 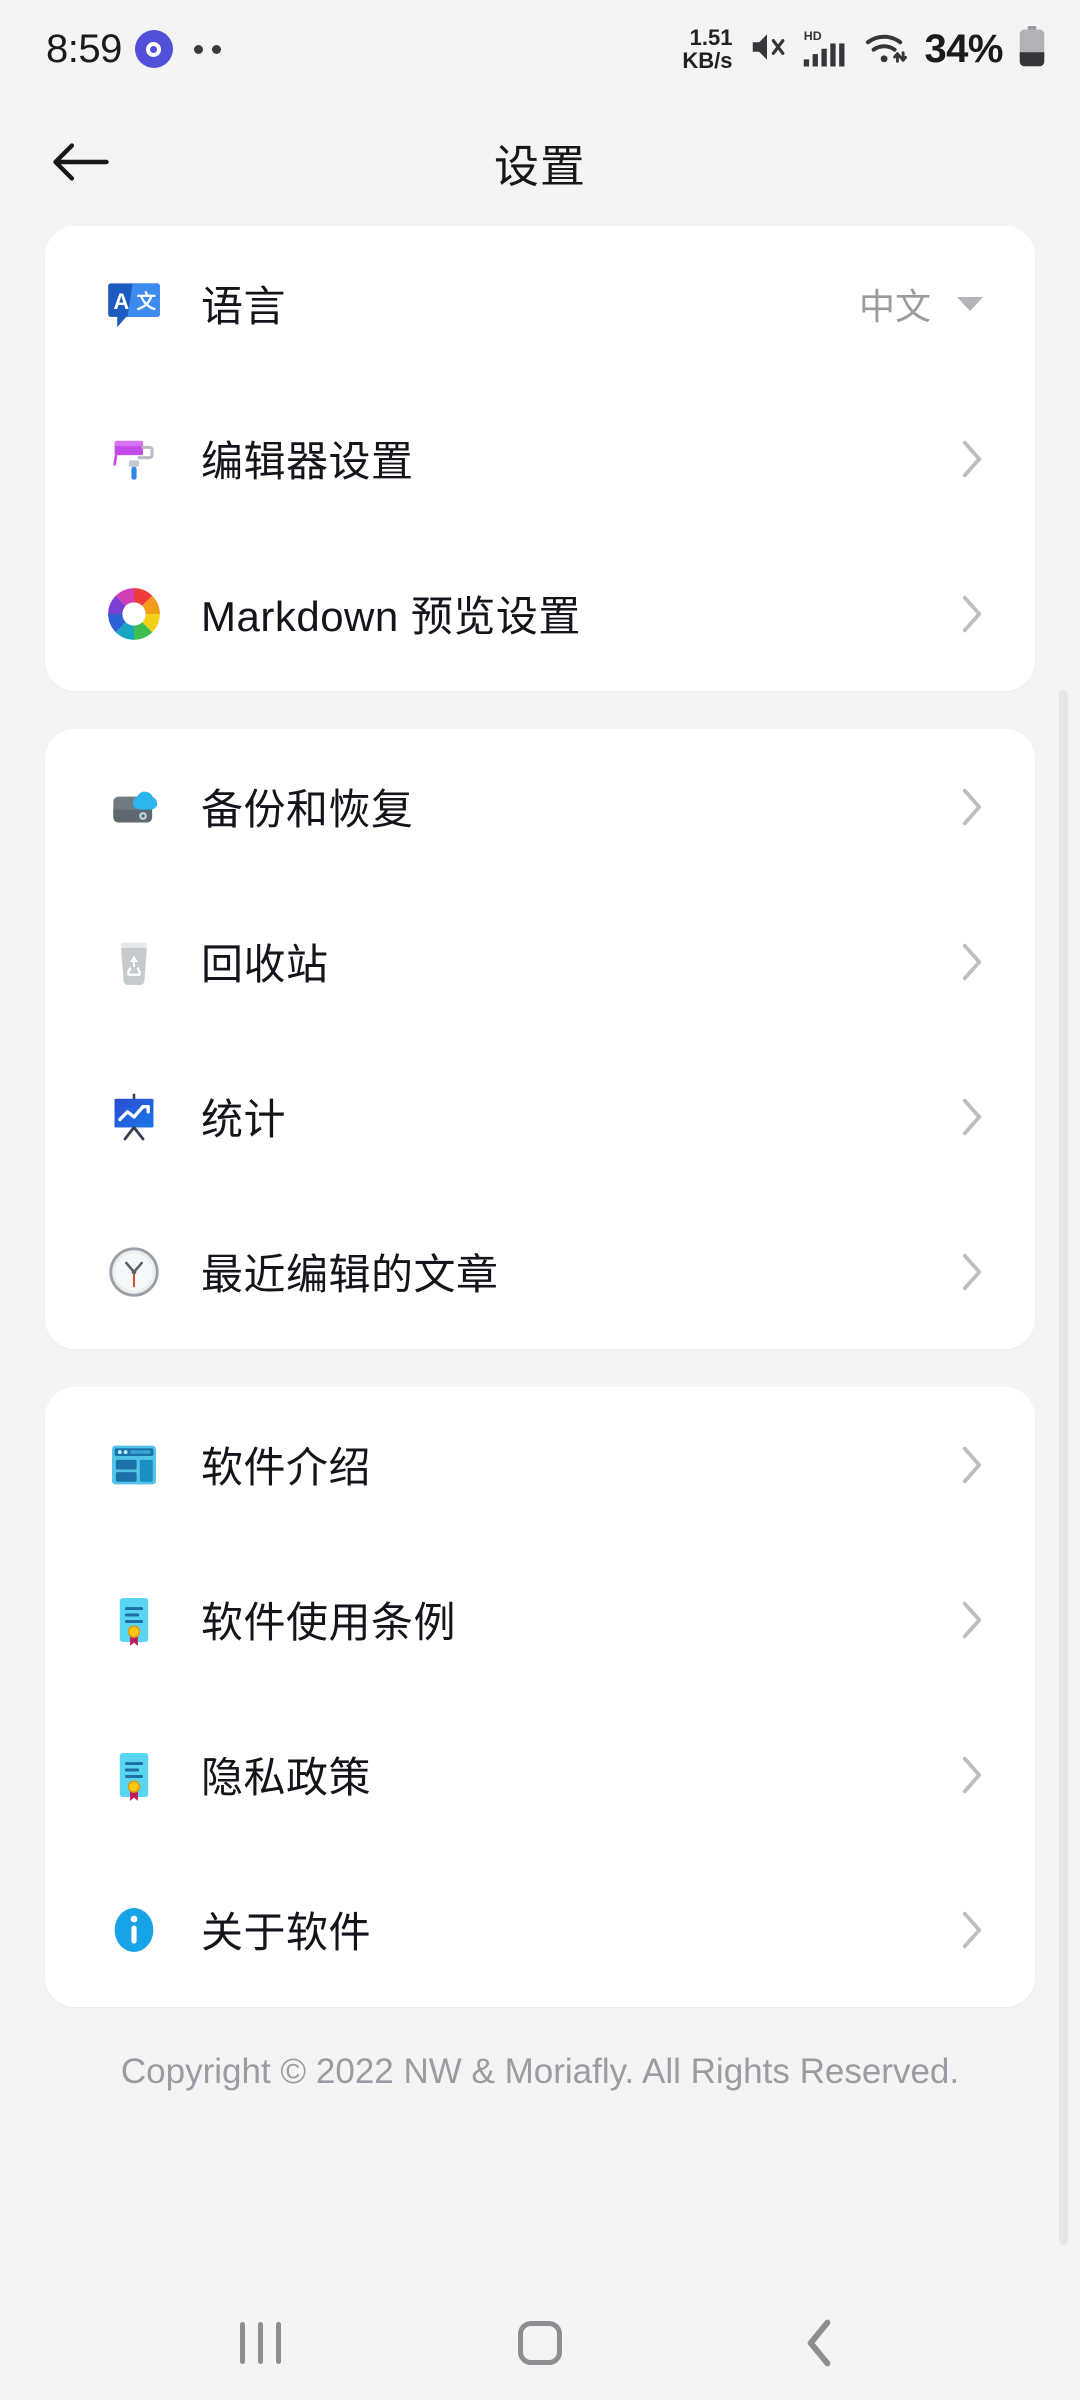 I want to click on recents-icon, so click(x=260, y=2343).